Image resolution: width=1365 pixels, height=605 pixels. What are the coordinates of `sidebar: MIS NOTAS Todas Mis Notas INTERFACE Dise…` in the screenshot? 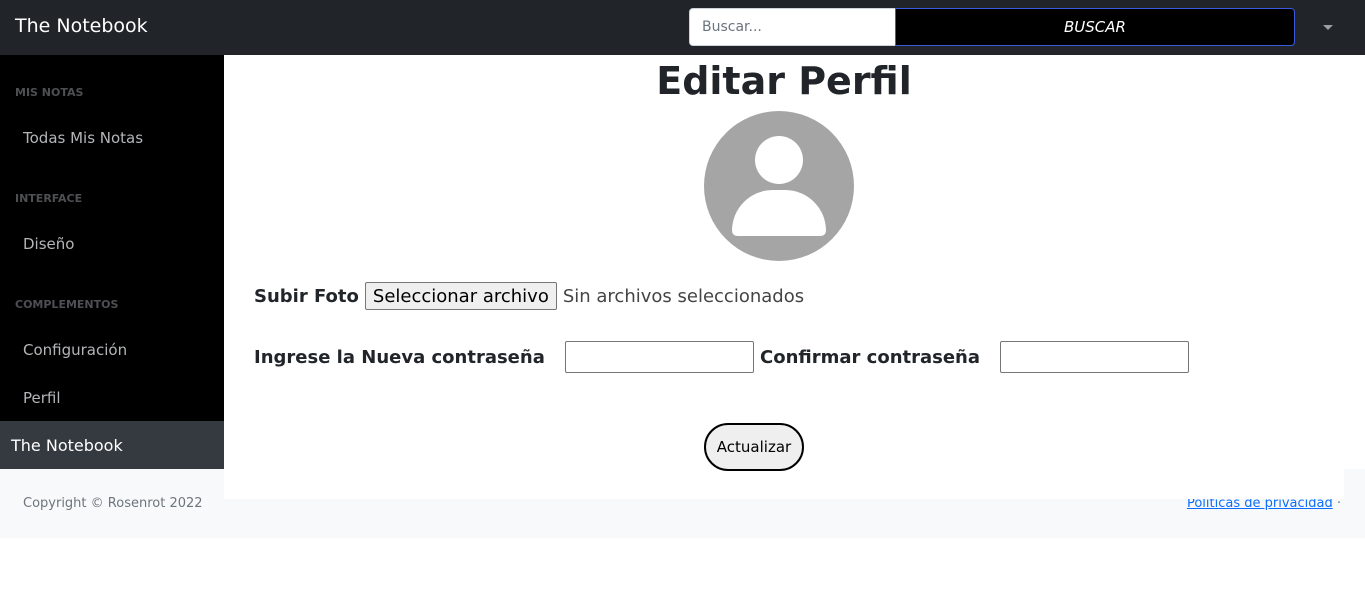 It's located at (112, 238).